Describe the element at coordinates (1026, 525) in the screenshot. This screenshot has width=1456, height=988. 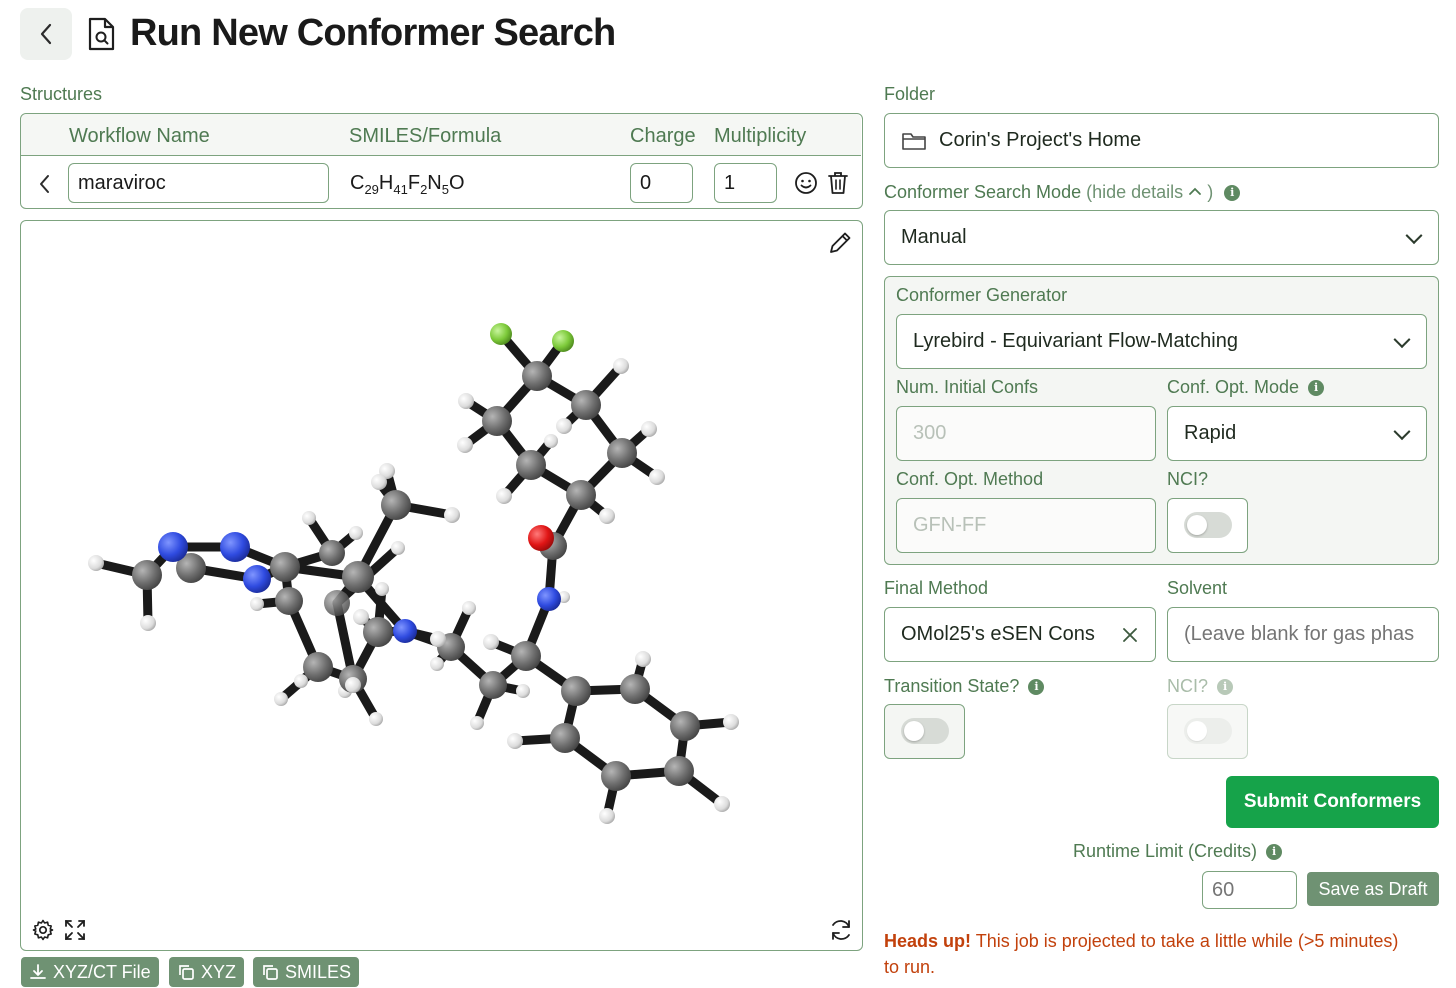
I see `opt-method-input: GFN-FF` at that location.